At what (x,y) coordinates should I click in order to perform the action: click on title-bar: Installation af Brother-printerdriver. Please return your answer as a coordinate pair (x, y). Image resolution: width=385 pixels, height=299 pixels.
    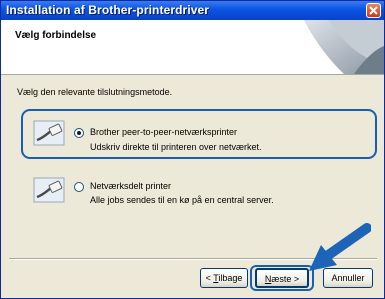
    Looking at the image, I should click on (192, 10).